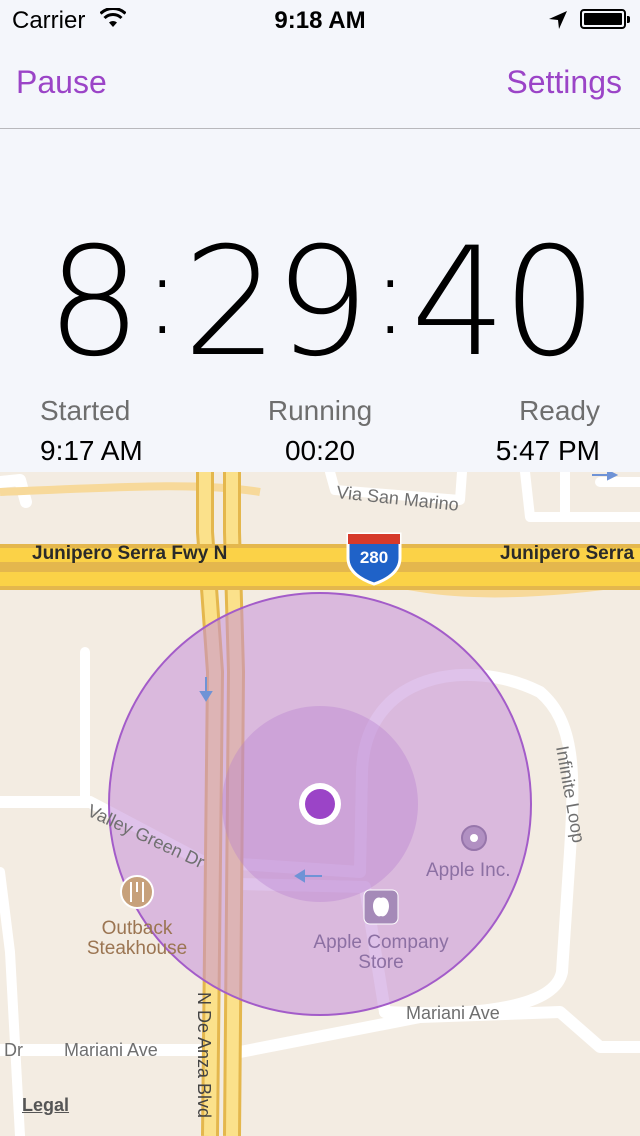 This screenshot has width=640, height=1136. What do you see at coordinates (320, 84) in the screenshot?
I see `navigation-bar: Pause Settings` at bounding box center [320, 84].